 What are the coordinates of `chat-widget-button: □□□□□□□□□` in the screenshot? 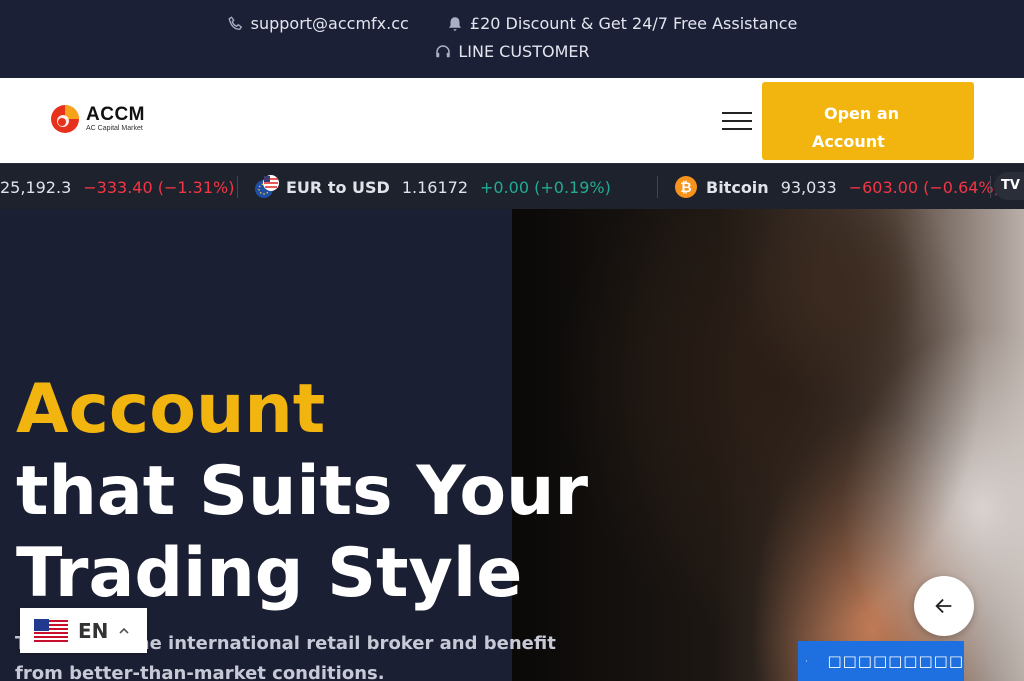 It's located at (881, 661).